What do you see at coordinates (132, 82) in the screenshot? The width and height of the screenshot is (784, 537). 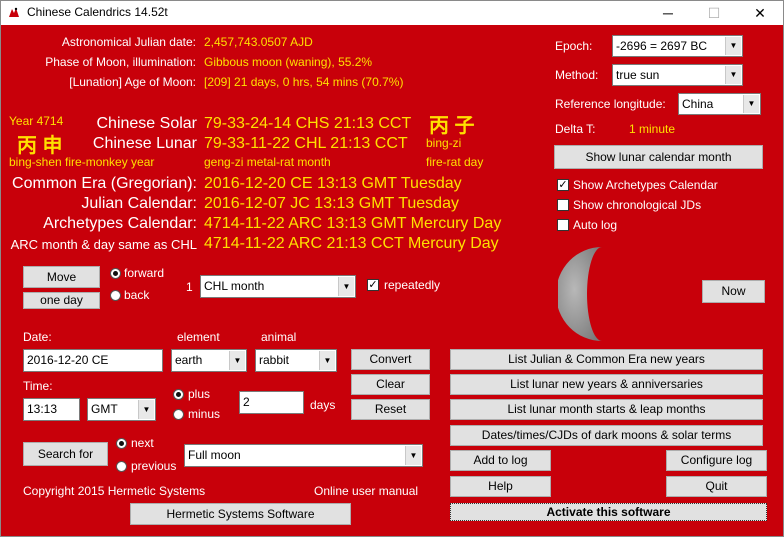 I see `moon-age-label: [Lunation] Age of Moon:` at bounding box center [132, 82].